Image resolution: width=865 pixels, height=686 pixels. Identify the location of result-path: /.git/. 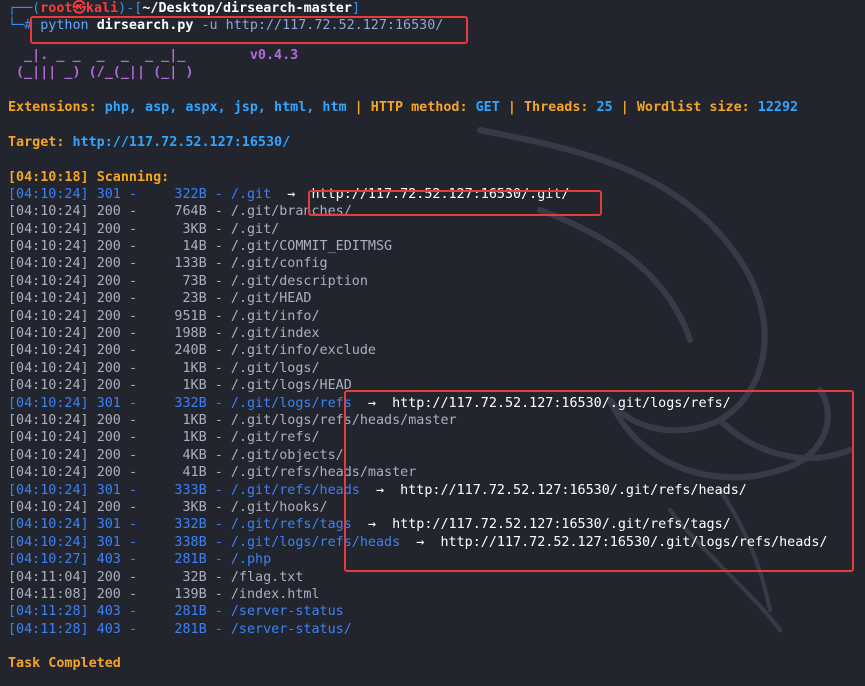
(255, 229).